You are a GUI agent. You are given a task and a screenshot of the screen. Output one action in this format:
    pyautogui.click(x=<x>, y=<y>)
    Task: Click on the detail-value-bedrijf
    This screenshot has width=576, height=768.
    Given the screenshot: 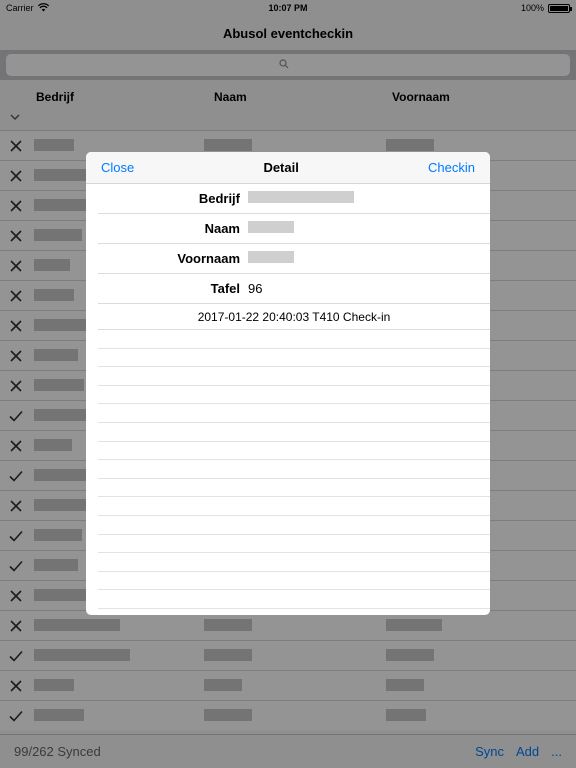 What is the action you would take?
    pyautogui.click(x=369, y=198)
    